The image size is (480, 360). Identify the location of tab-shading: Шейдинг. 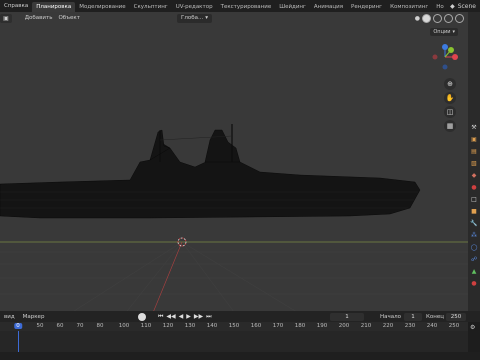
(292, 7).